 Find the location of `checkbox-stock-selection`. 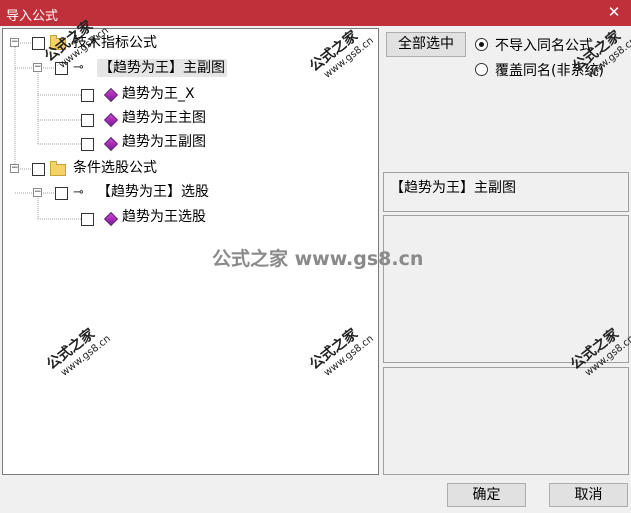

checkbox-stock-selection is located at coordinates (61, 193).